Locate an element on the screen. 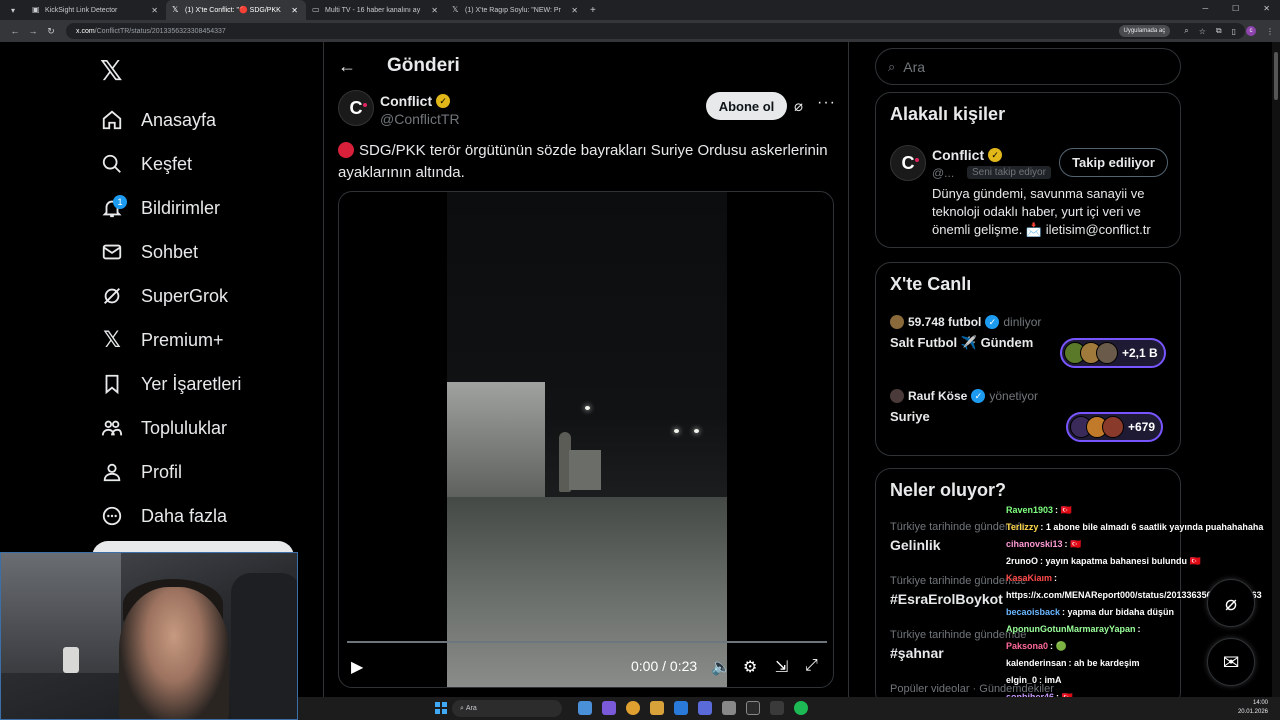 The width and height of the screenshot is (1280, 720). sidebar-item-notifications: 1 Bildirimler is located at coordinates (200, 208).